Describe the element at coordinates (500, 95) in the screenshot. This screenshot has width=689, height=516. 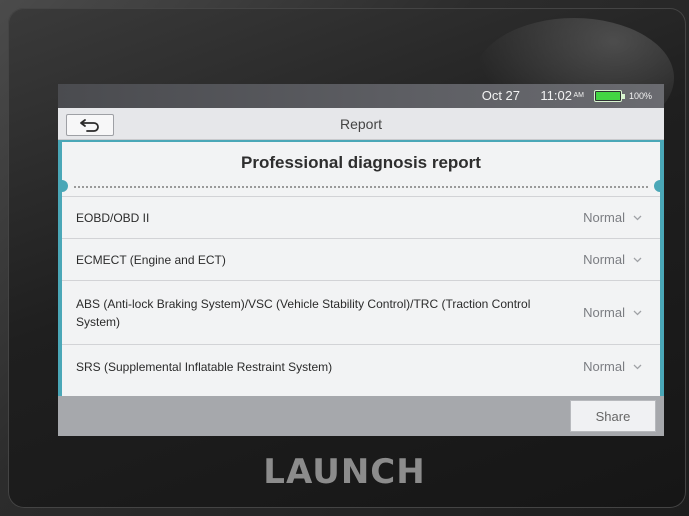
I see `status-date: Oct 27` at that location.